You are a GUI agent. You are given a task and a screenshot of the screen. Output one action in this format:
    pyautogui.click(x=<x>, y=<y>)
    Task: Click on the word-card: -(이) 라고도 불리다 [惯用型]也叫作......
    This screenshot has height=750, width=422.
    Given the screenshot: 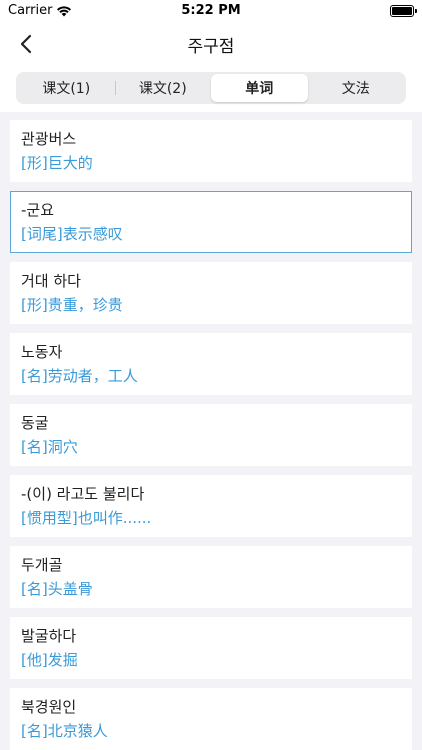 What is the action you would take?
    pyautogui.click(x=211, y=506)
    